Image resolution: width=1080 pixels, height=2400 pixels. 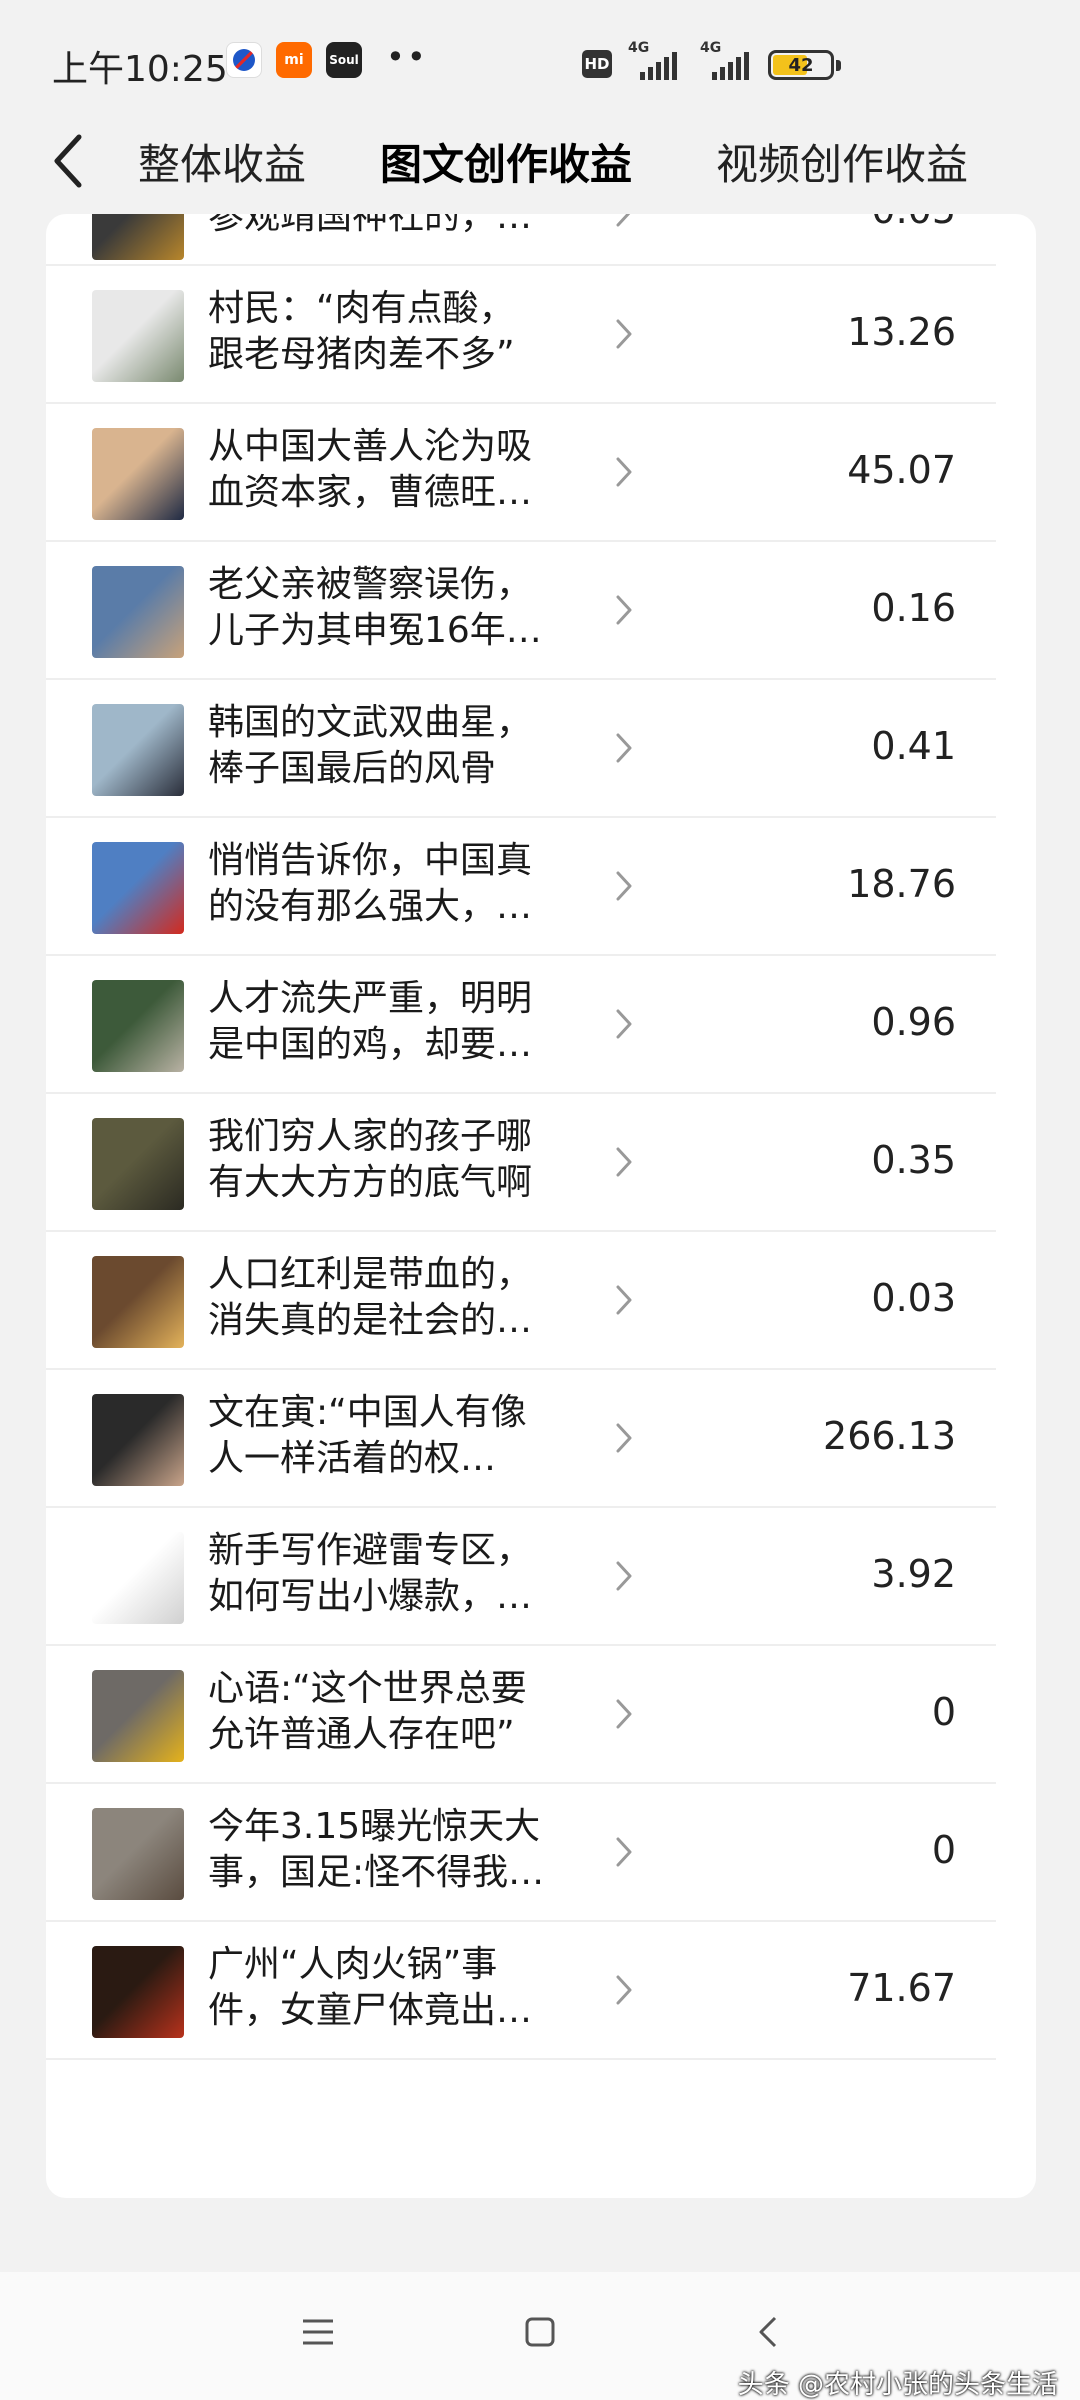 I want to click on earnings-amount: 0.41, so click(x=913, y=746).